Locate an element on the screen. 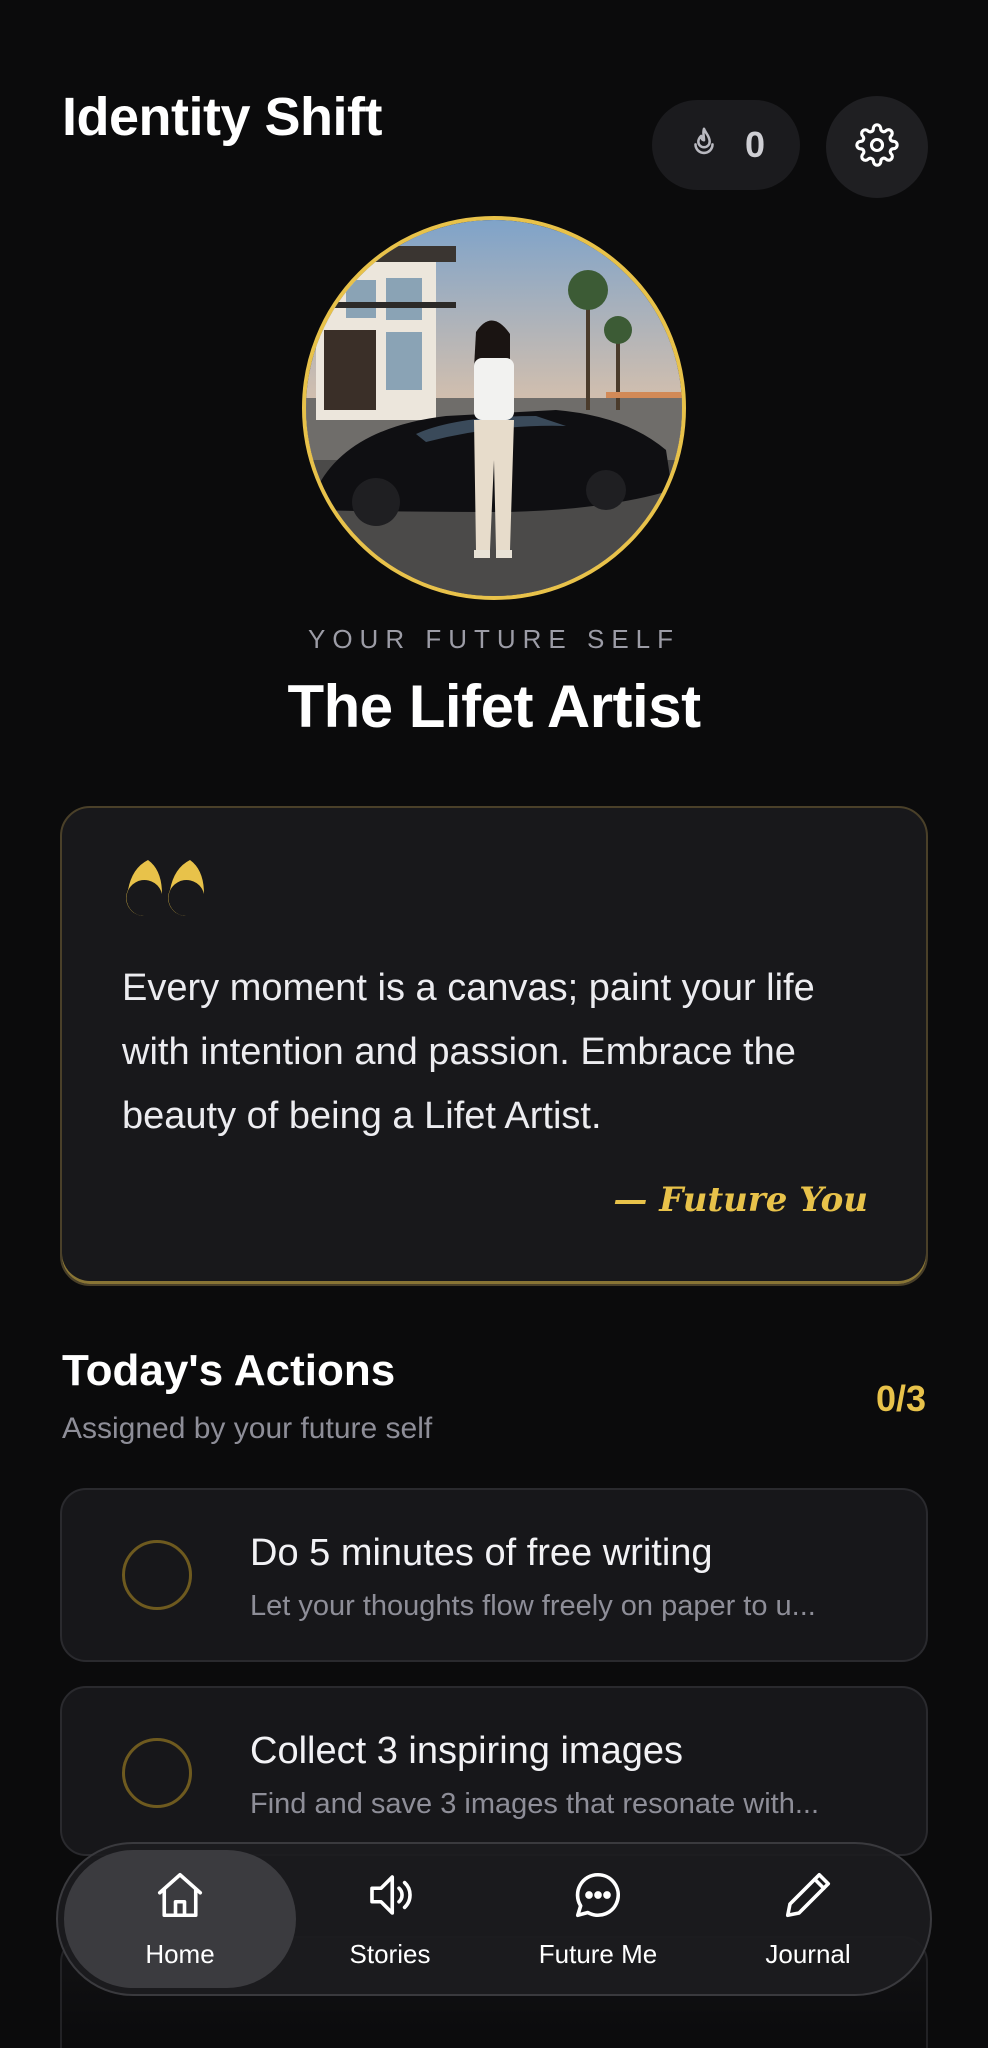 The image size is (988, 2048). pencil-icon is located at coordinates (808, 1898).